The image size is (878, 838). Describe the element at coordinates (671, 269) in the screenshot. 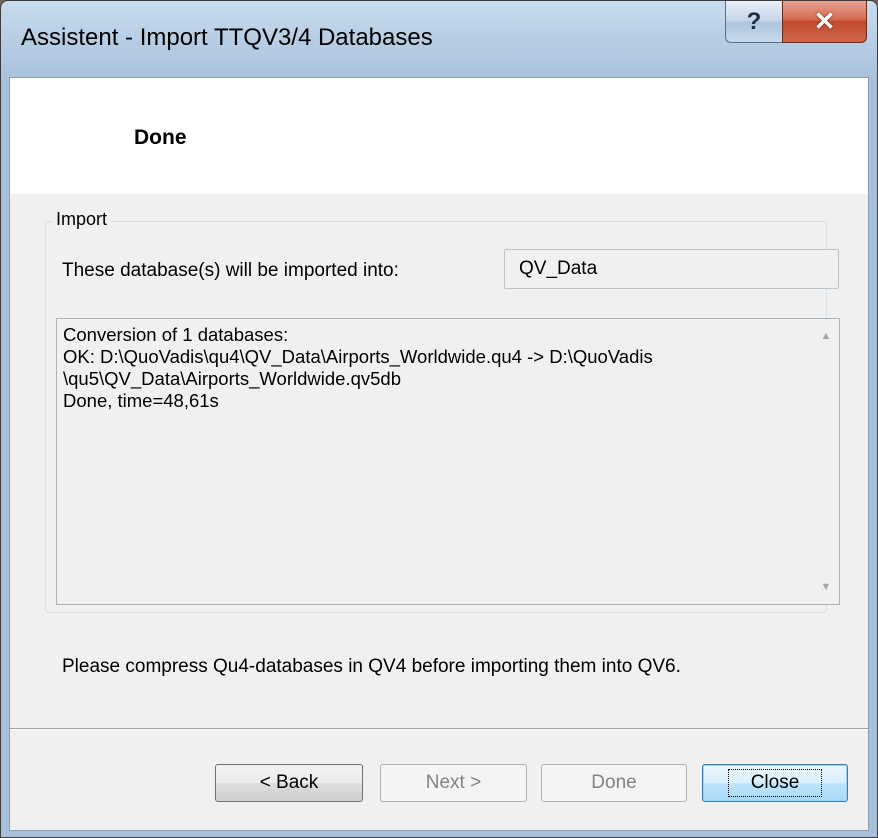

I see `target-database-field: QV_Data` at that location.